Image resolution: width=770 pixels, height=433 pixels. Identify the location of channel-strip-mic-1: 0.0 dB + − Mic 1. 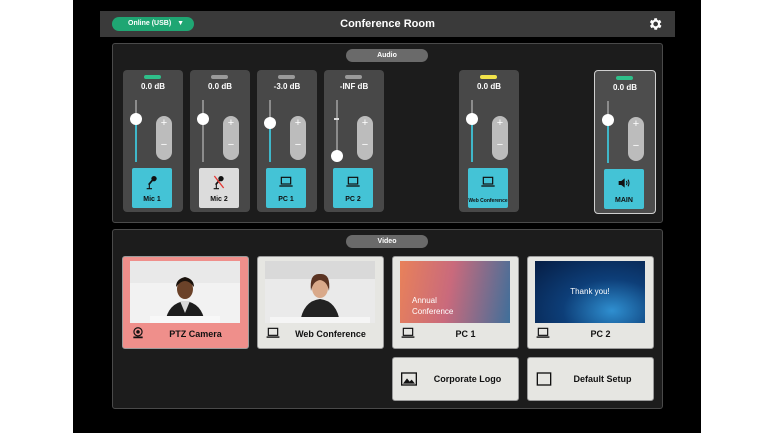
(153, 141).